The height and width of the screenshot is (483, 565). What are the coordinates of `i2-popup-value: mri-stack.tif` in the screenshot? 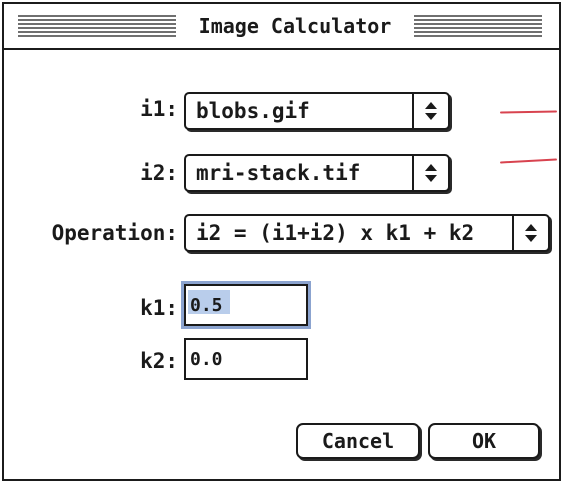 It's located at (278, 173).